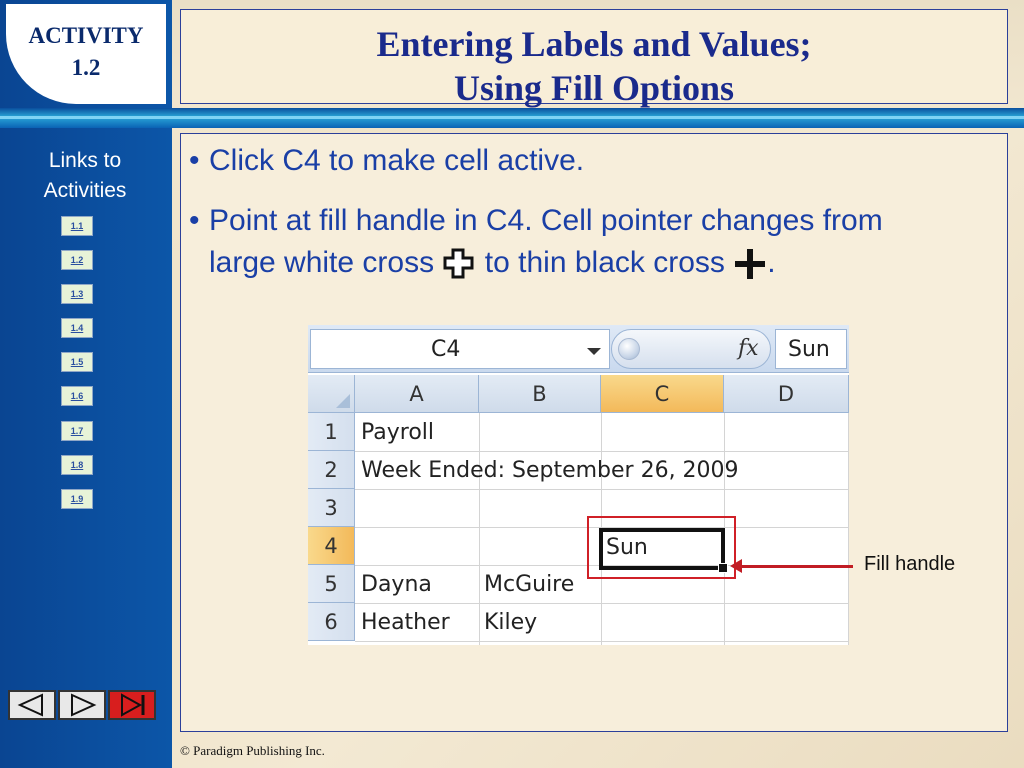 This screenshot has width=1024, height=768. Describe the element at coordinates (331, 432) in the screenshot. I see `row-header-1: 1` at that location.